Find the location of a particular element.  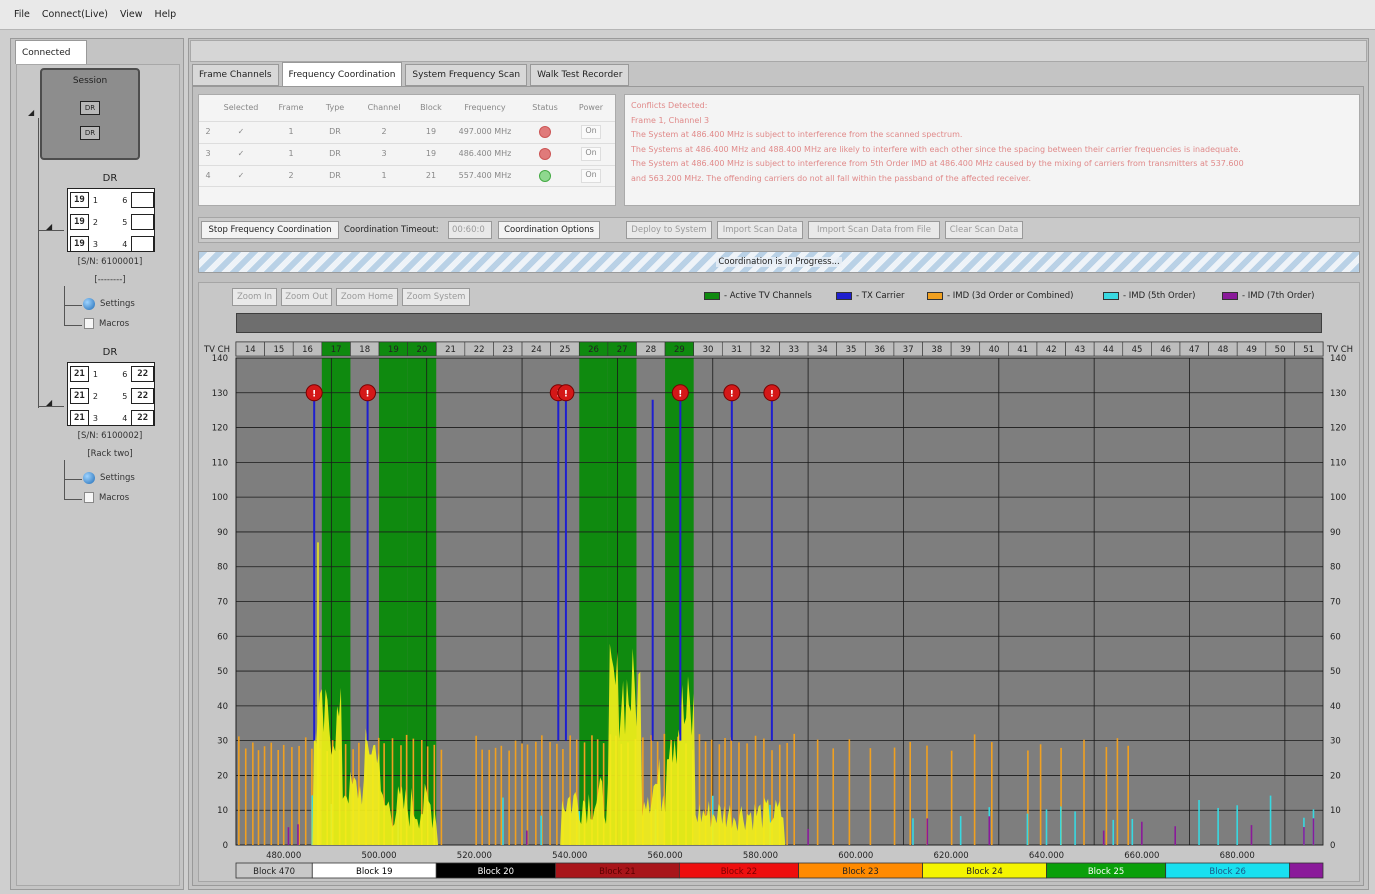

y-tick-label-left: 90 is located at coordinates (222, 533).